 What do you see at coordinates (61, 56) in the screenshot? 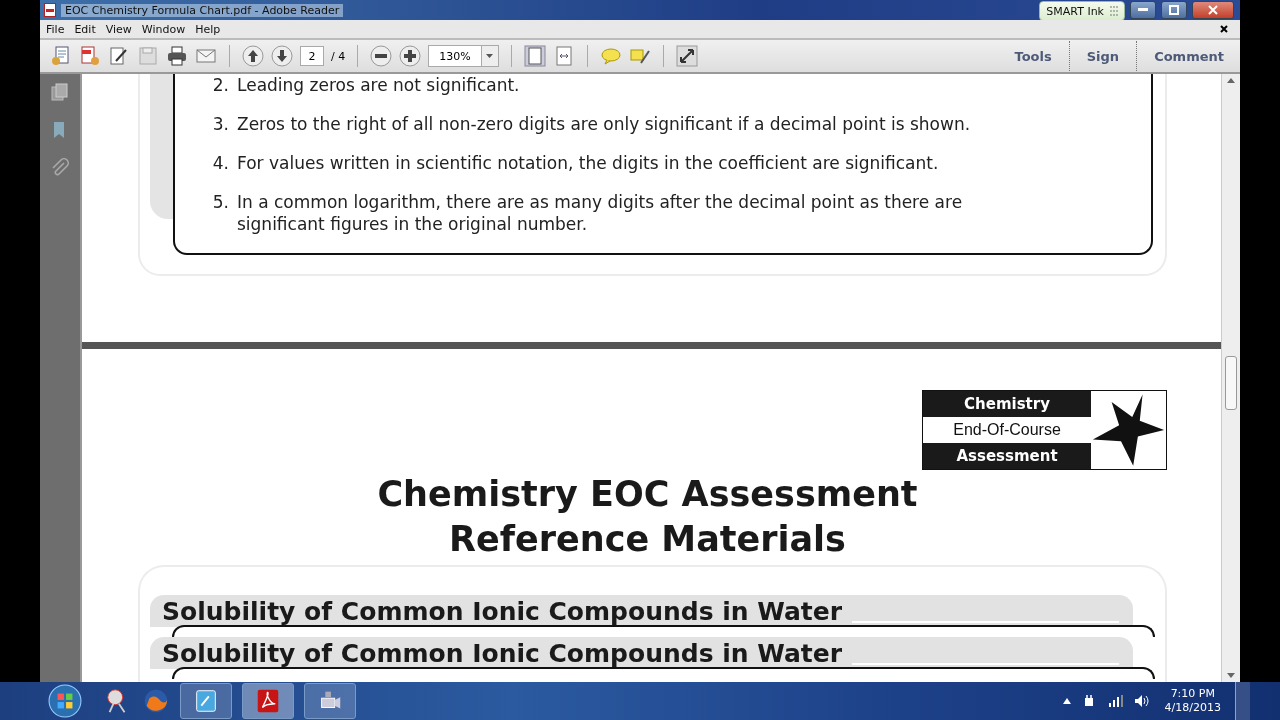
I see `create-document-icon` at bounding box center [61, 56].